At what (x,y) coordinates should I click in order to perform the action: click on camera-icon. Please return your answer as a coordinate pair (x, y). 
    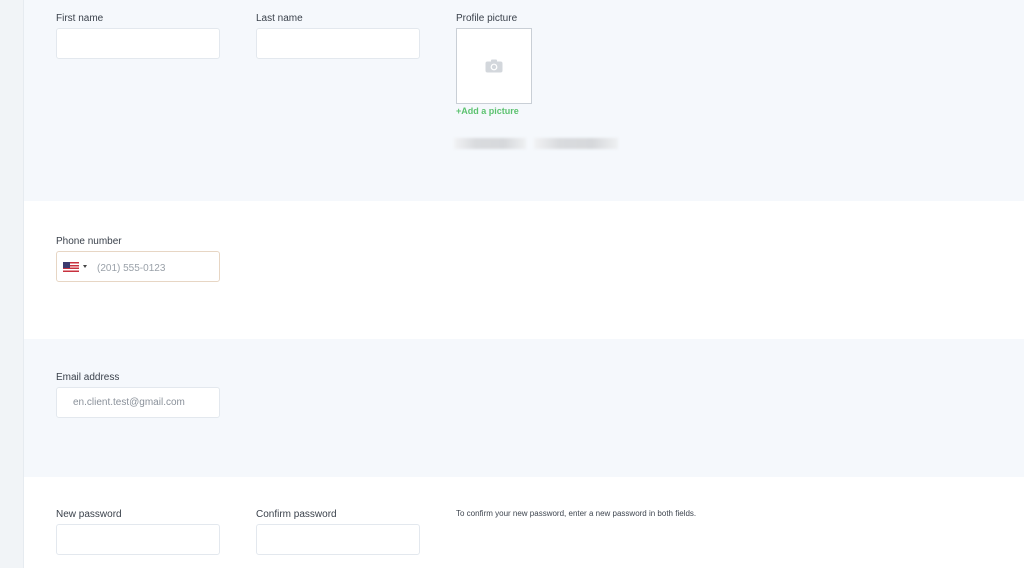
    Looking at the image, I should click on (494, 66).